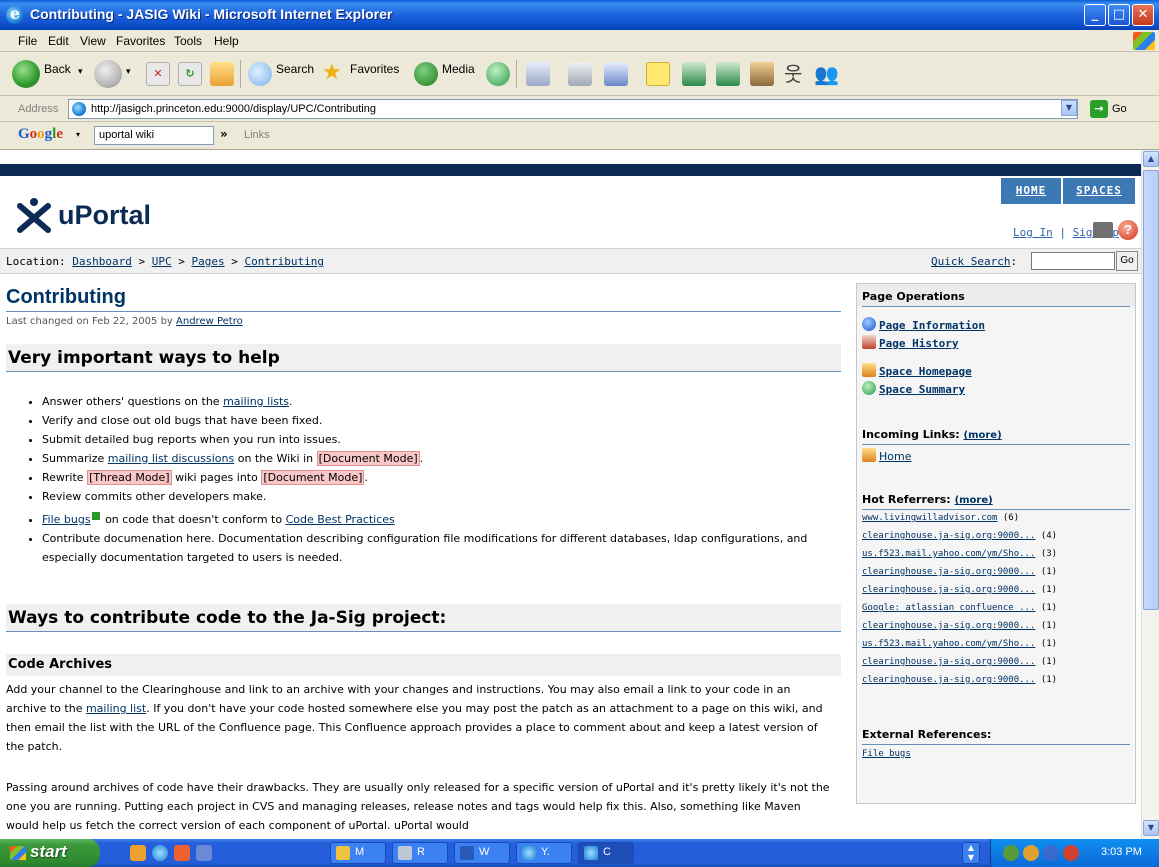  I want to click on quicklaunch-outlook-icon, so click(182, 853).